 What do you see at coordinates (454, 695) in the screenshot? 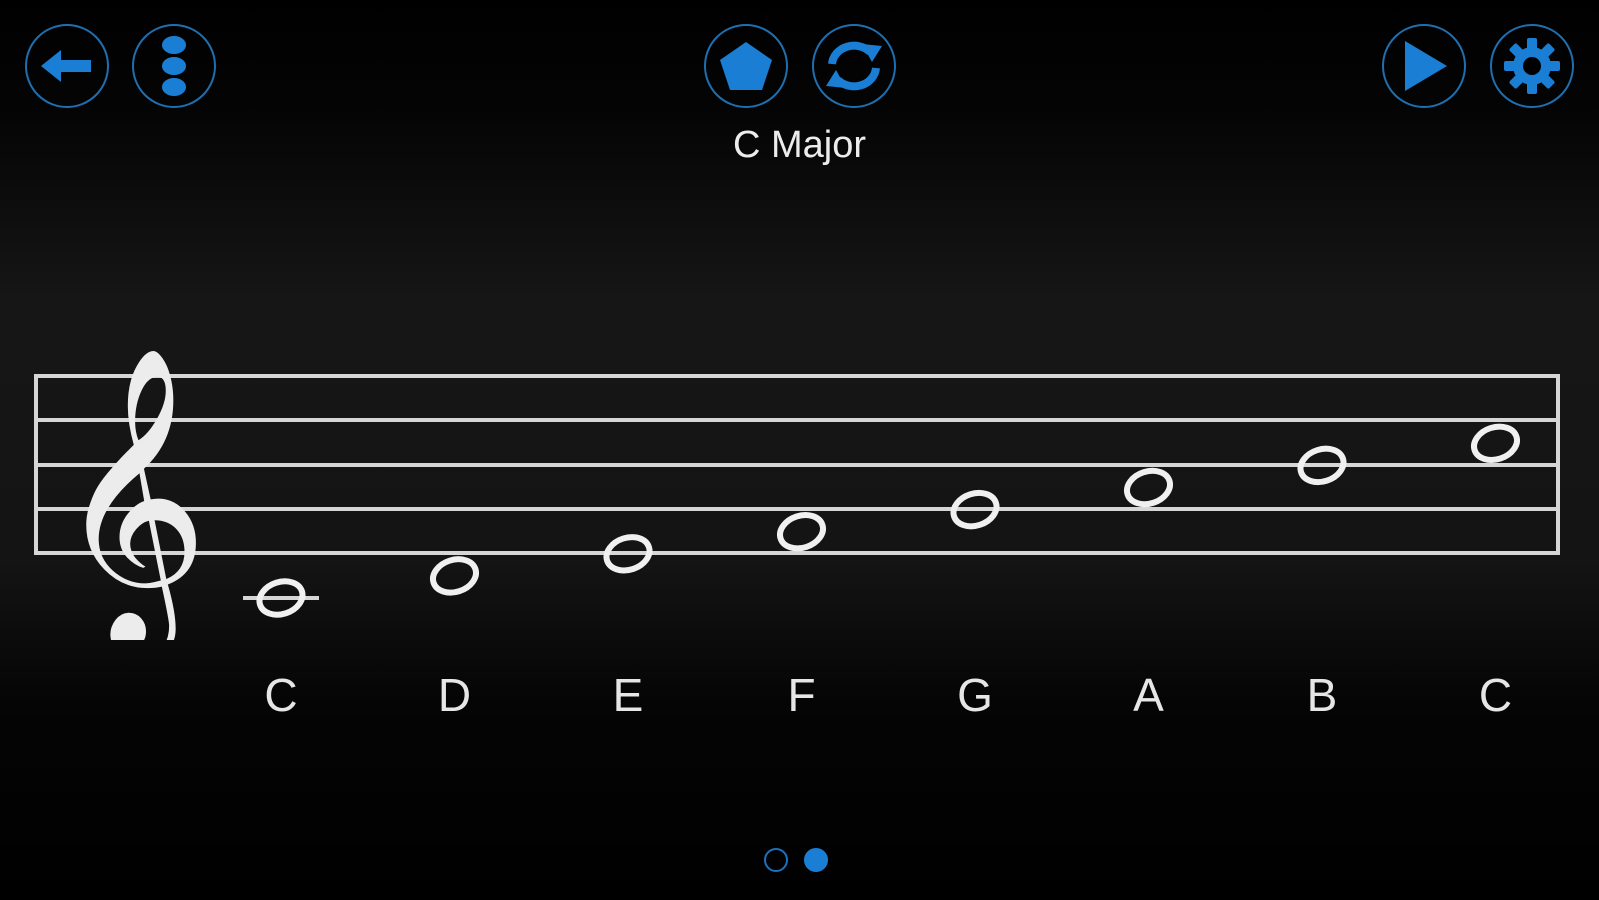
I see `note-label: D` at bounding box center [454, 695].